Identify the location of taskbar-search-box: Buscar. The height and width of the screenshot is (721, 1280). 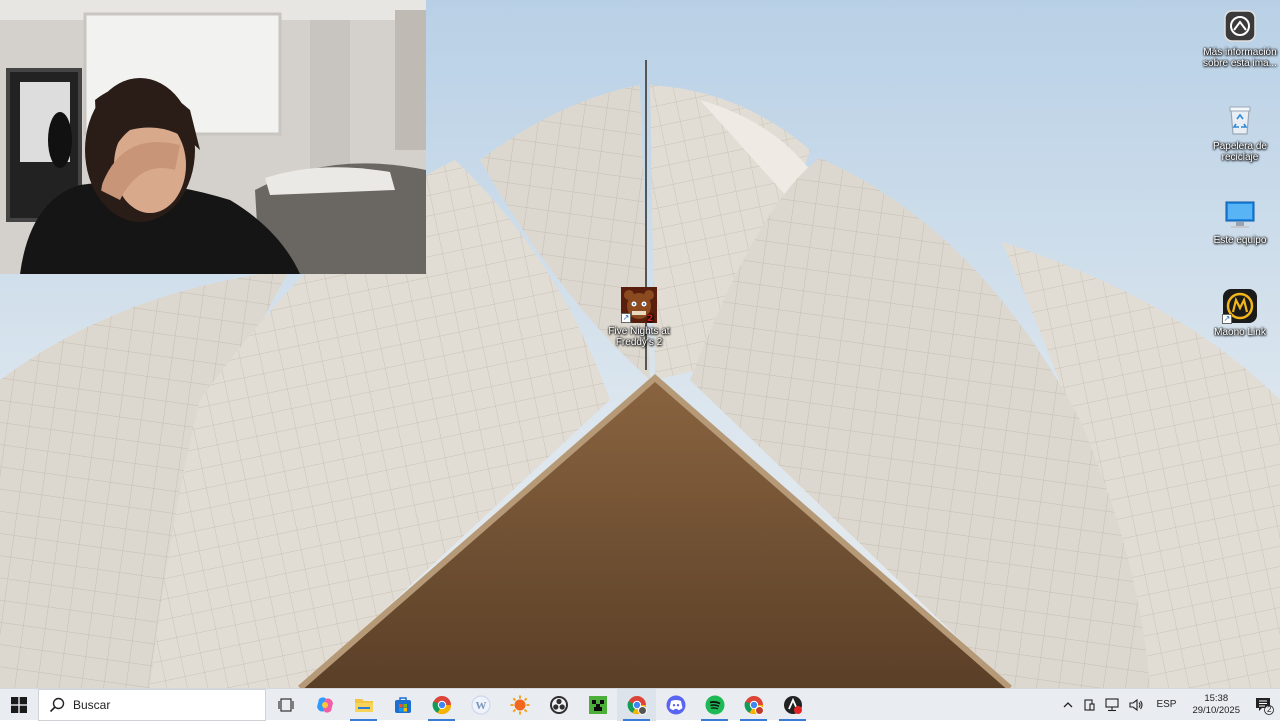
(152, 704).